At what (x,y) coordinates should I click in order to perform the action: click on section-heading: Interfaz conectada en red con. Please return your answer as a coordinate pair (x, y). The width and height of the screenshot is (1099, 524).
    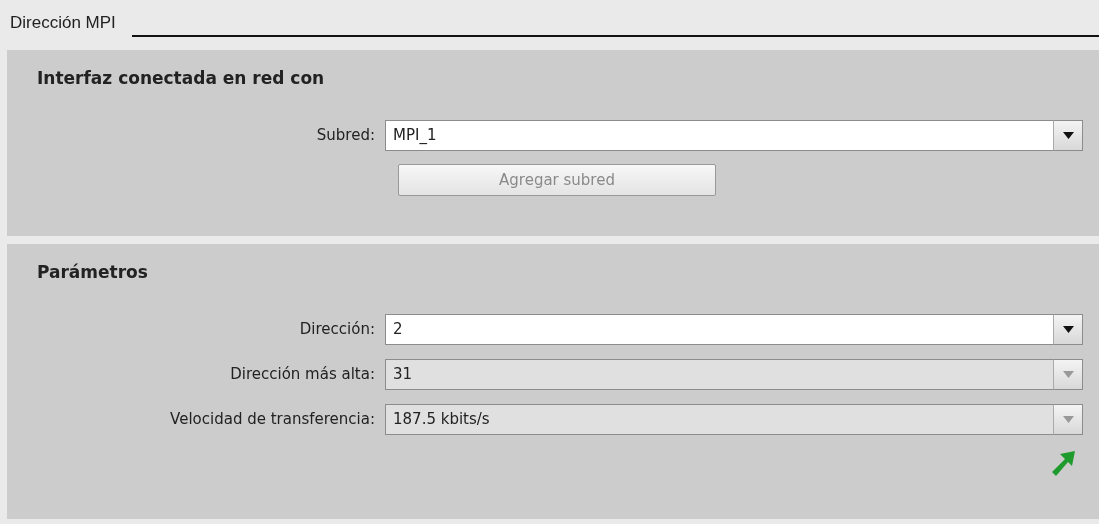
    Looking at the image, I should click on (181, 78).